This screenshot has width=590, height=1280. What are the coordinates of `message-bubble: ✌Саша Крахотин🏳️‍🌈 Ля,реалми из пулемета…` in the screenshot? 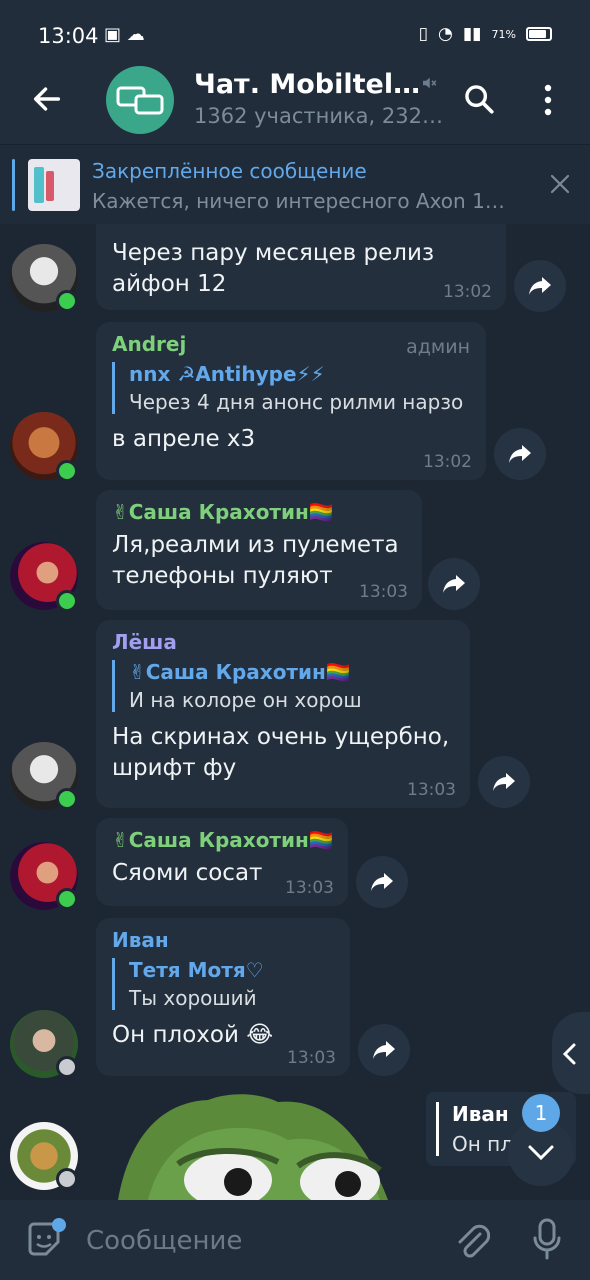 It's located at (259, 550).